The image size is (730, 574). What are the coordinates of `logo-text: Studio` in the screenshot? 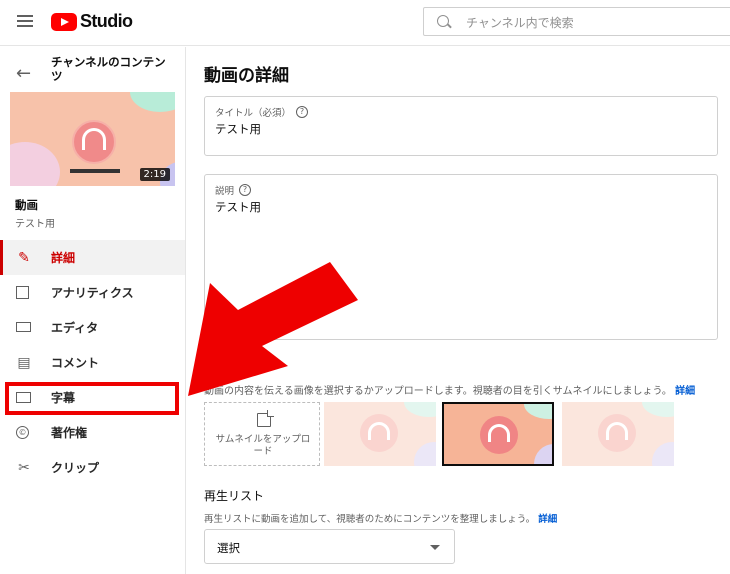 It's located at (106, 21).